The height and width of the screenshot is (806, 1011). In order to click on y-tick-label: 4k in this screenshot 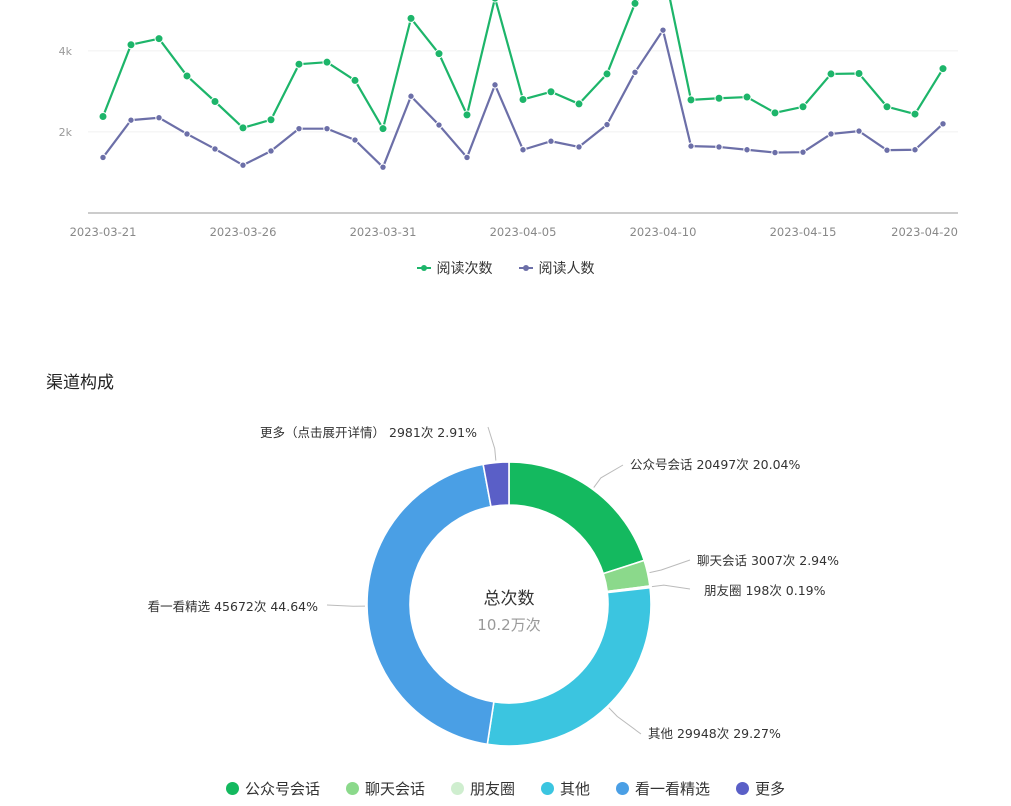, I will do `click(66, 51)`.